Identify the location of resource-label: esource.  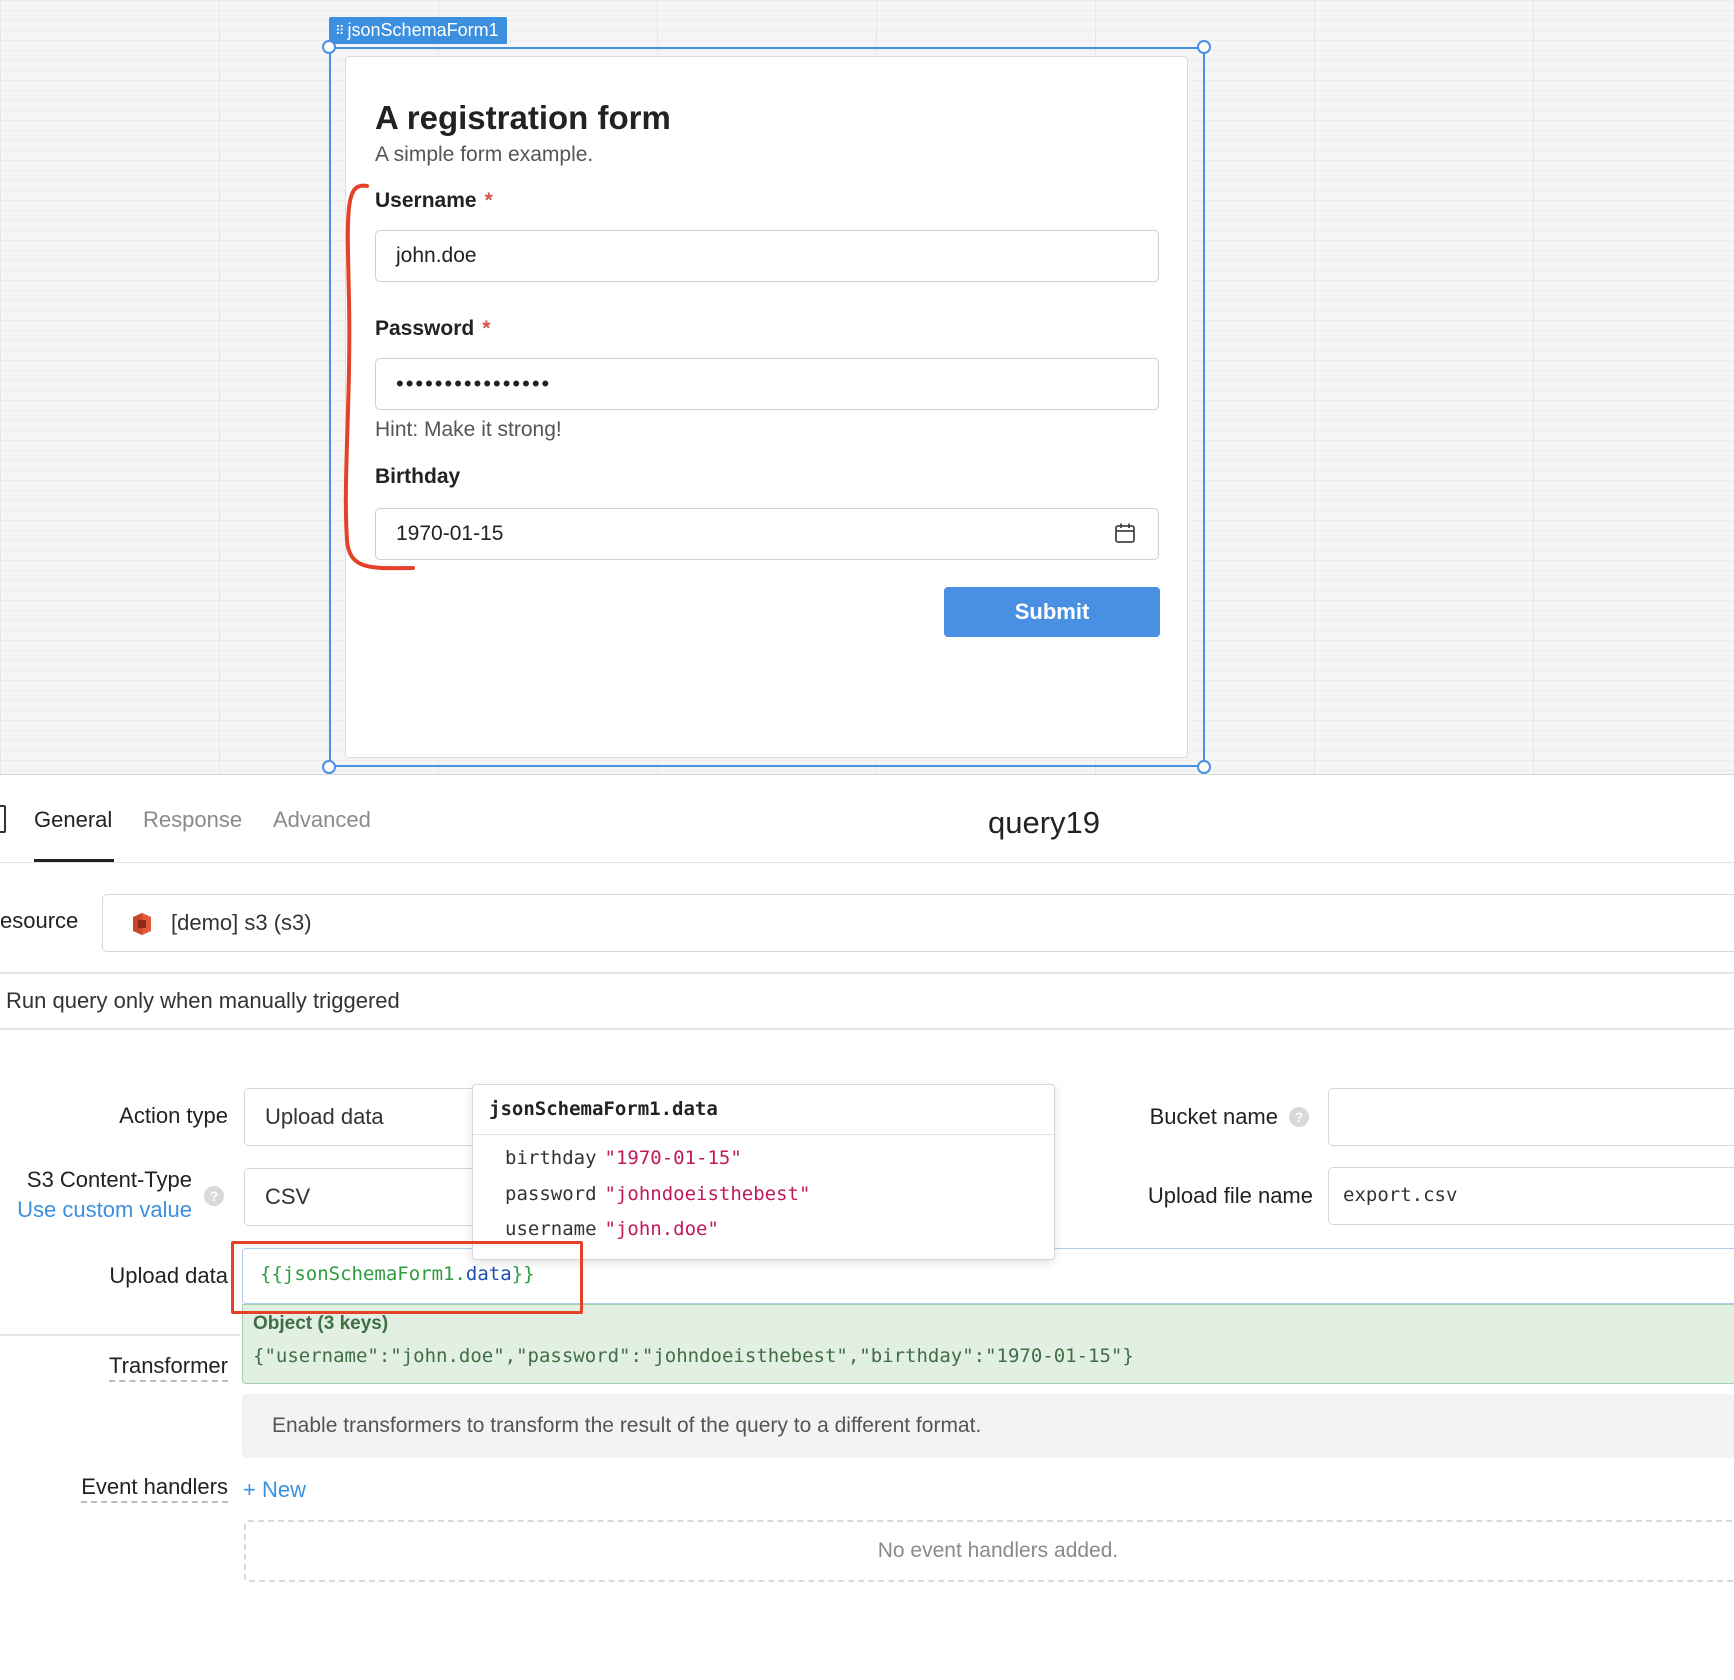
(39, 920).